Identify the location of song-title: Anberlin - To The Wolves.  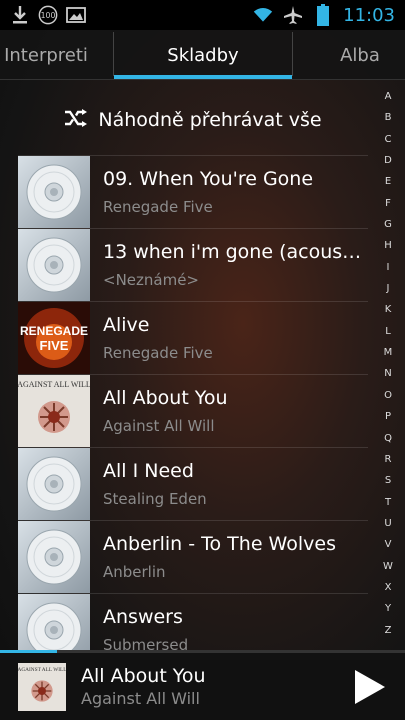
(219, 544).